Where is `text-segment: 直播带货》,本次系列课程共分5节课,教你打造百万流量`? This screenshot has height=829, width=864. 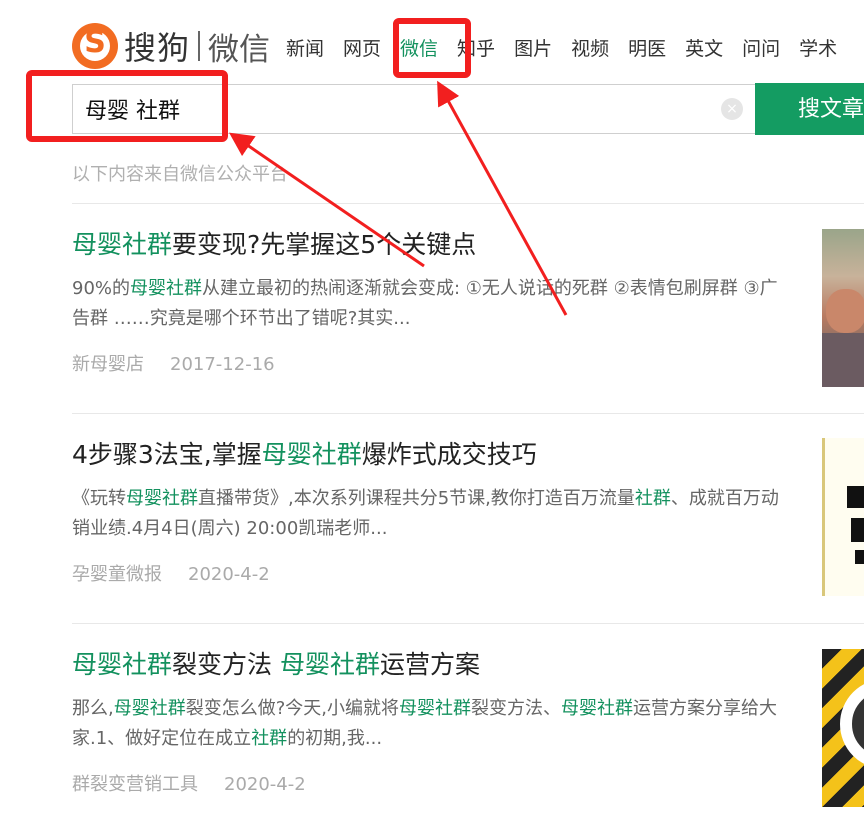
text-segment: 直播带货》,本次系列课程共分5节课,教你打造百万流量 is located at coordinates (416, 498).